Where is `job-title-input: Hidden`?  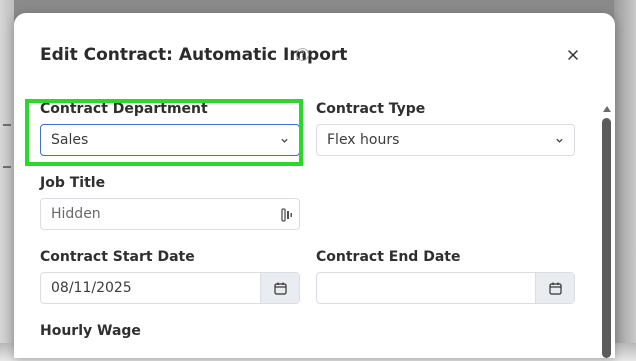
job-title-input: Hidden is located at coordinates (170, 214).